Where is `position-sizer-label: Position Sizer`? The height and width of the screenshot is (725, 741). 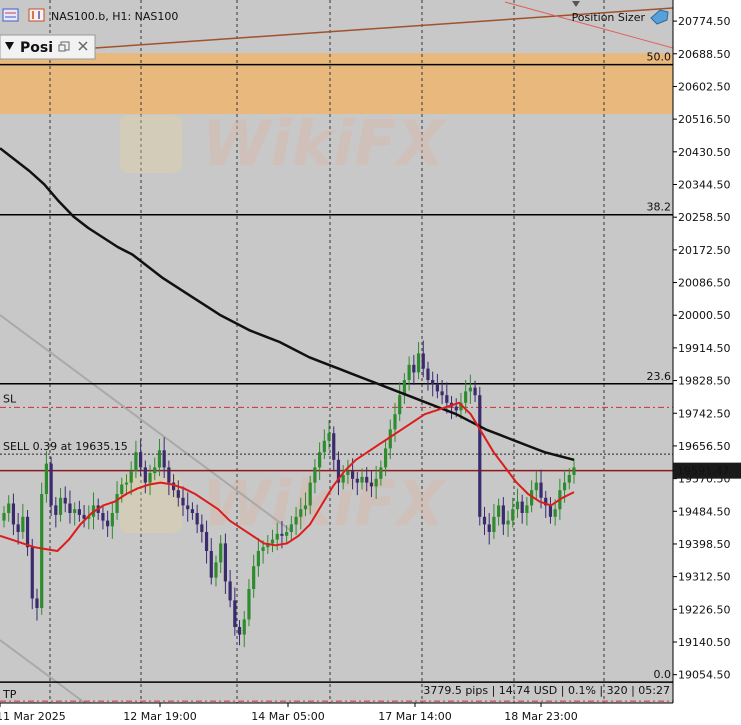 position-sizer-label: Position Sizer is located at coordinates (609, 17).